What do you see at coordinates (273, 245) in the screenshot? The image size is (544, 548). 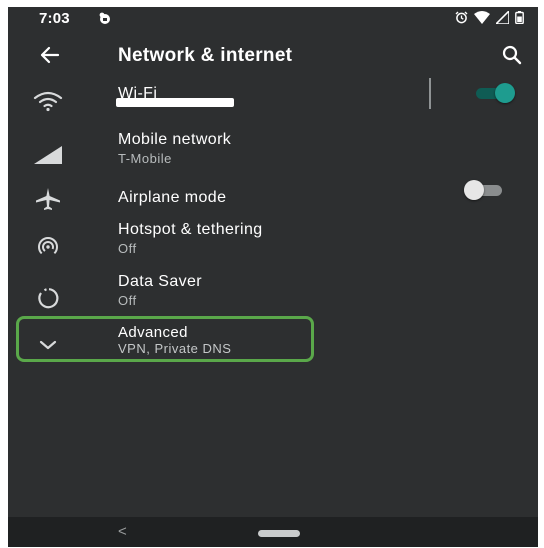 I see `hotspot-row: Hotspot & tethering Off` at bounding box center [273, 245].